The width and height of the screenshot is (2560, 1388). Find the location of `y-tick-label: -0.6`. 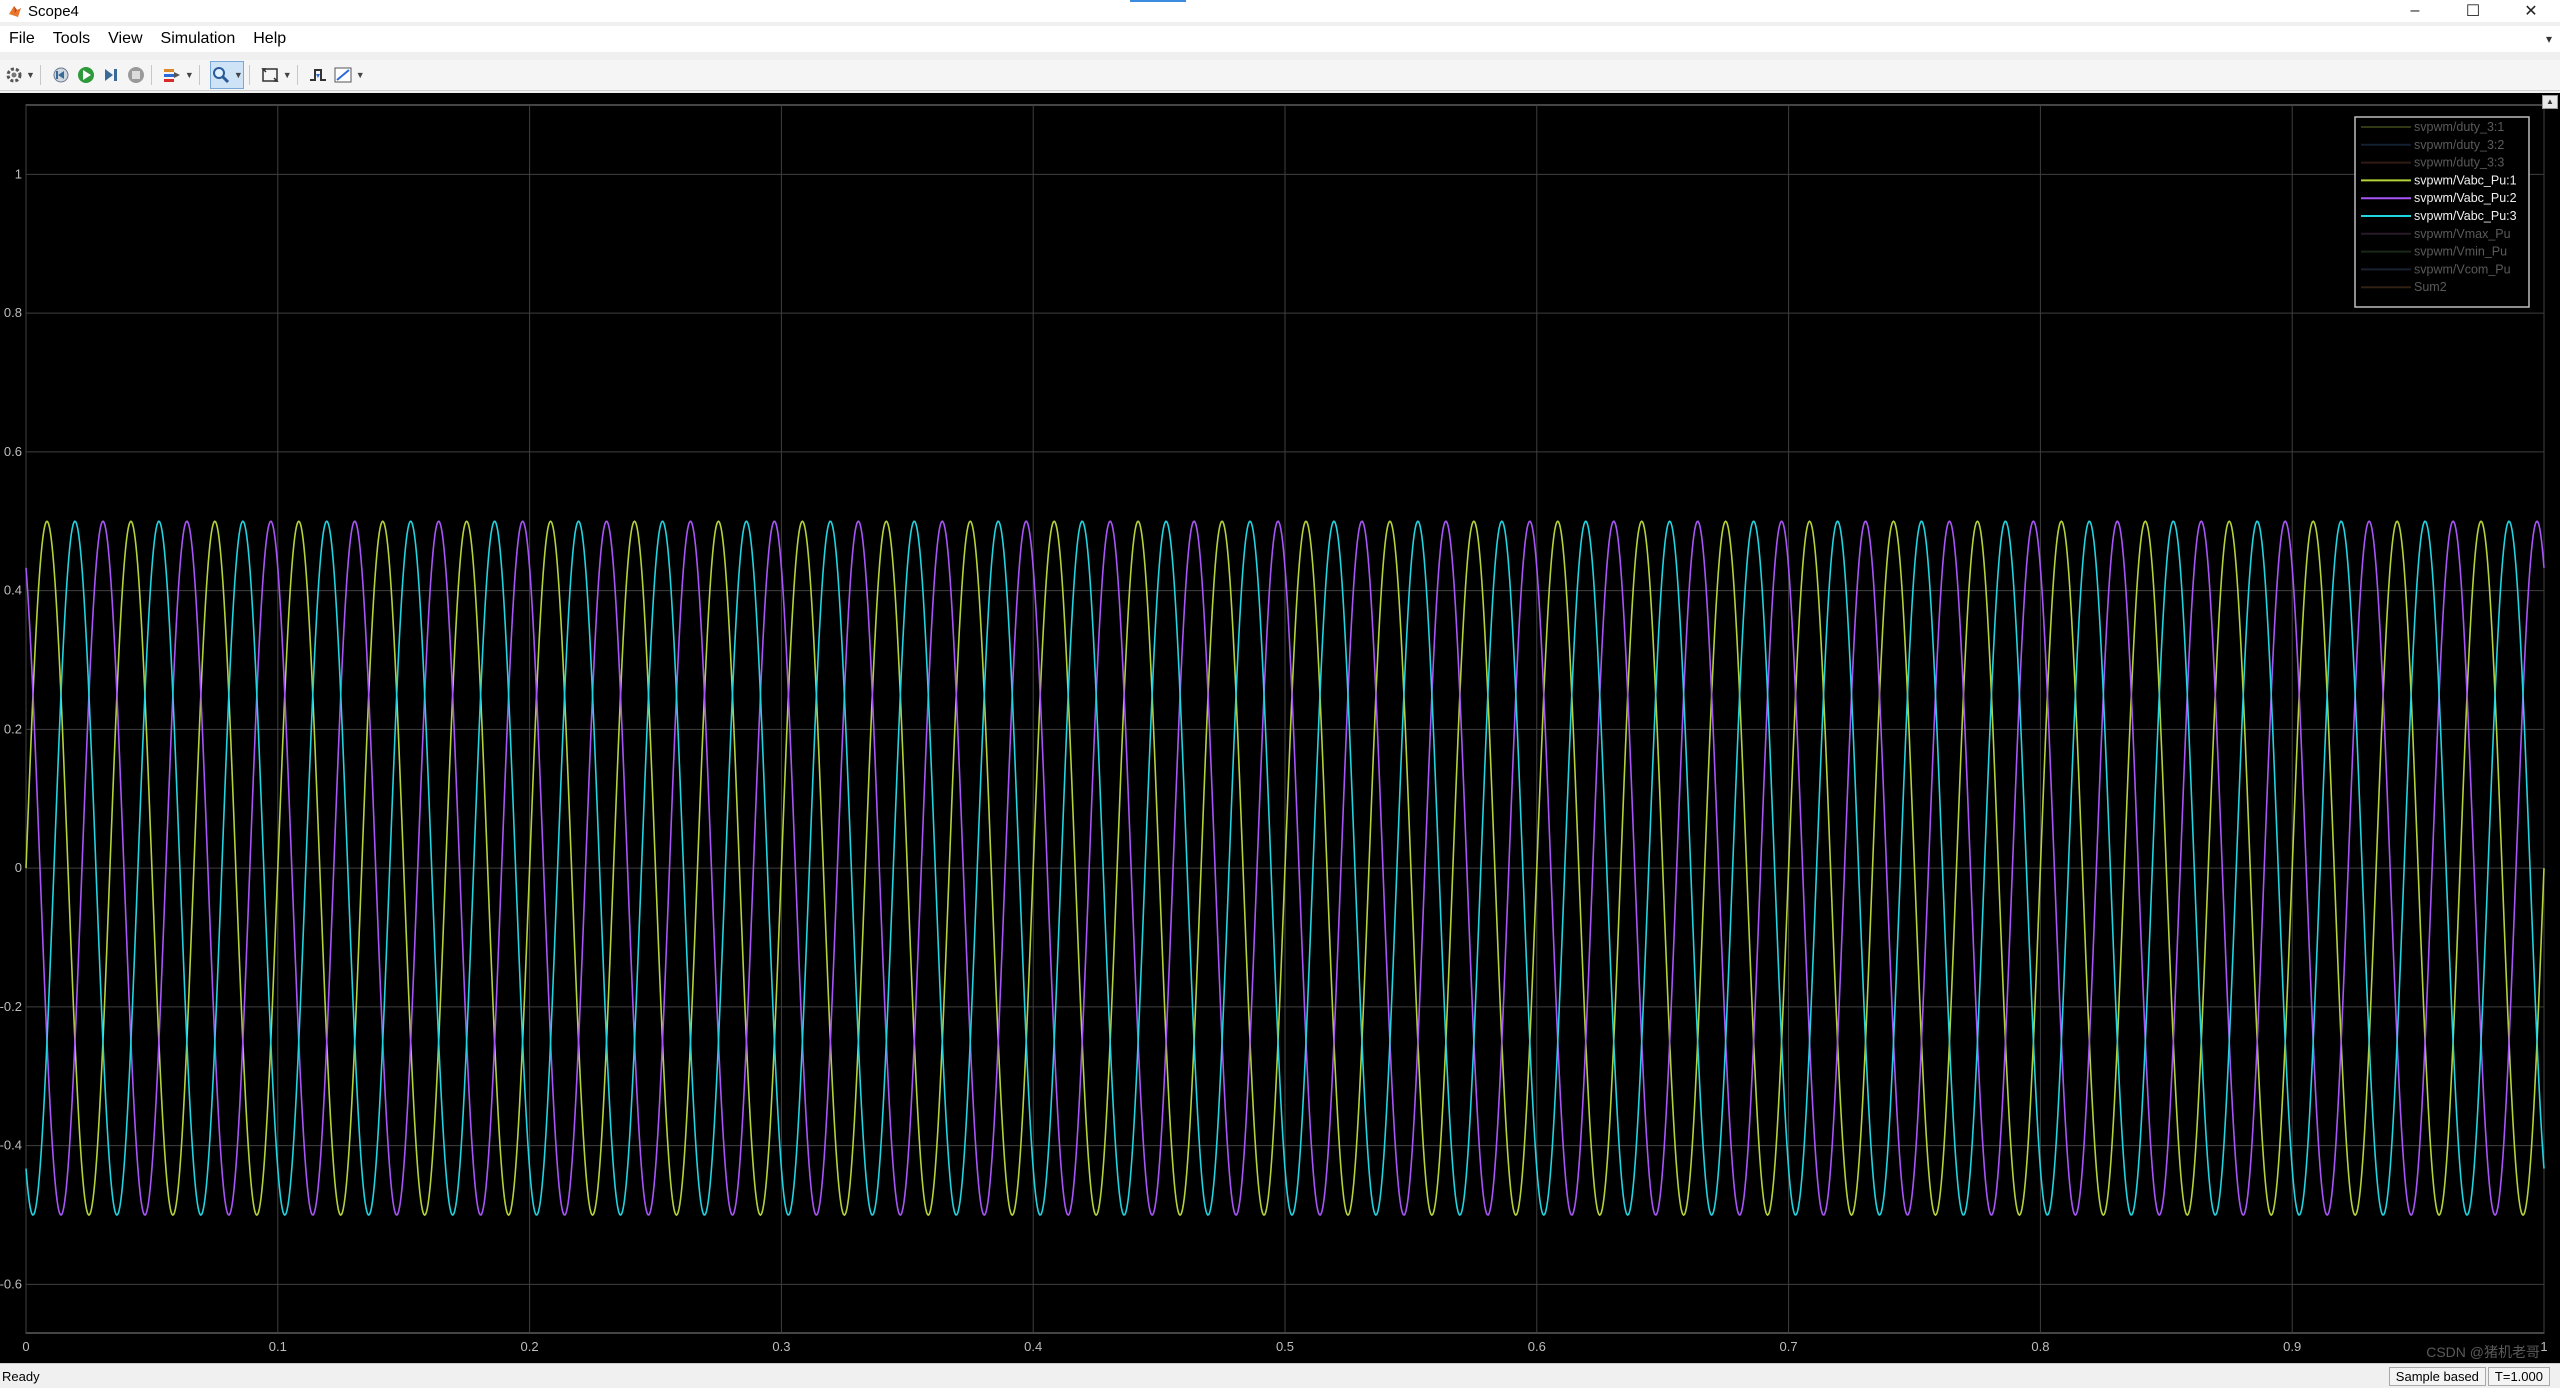

y-tick-label: -0.6 is located at coordinates (11, 1283).